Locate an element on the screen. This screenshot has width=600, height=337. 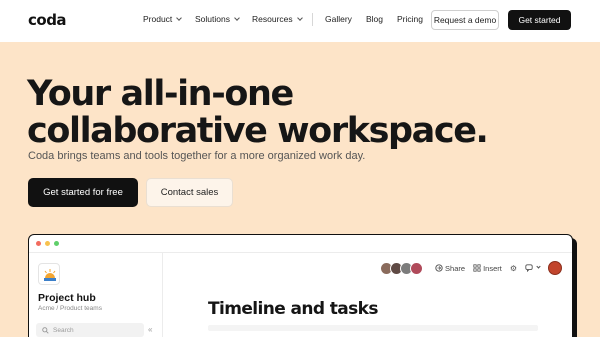
nav-pricing: Pricing is located at coordinates (410, 19).